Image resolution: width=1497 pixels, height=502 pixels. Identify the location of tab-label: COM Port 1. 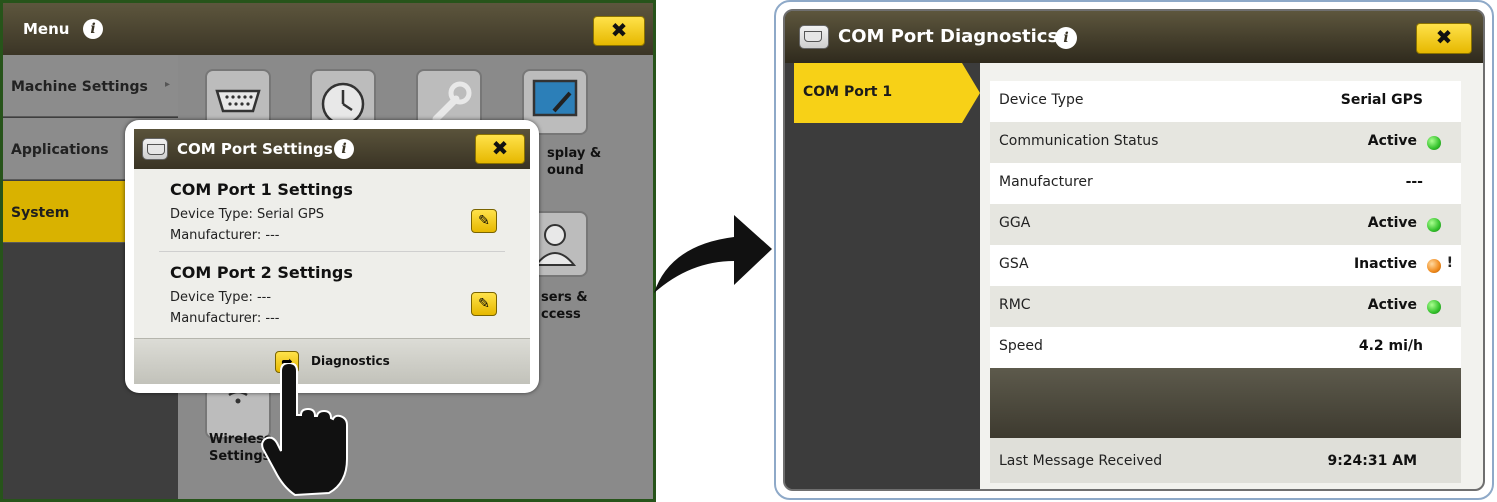
(848, 92).